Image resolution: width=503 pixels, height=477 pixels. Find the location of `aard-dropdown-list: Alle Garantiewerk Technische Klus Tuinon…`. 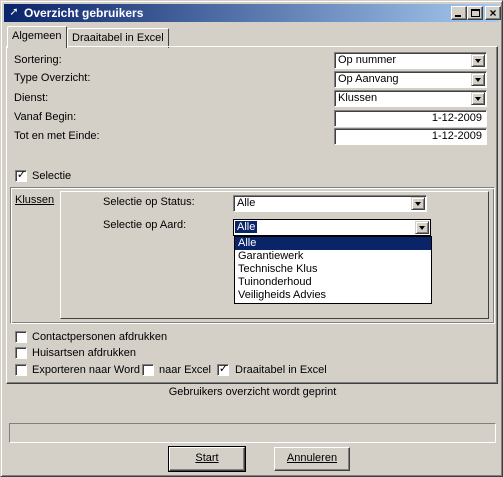

aard-dropdown-list: Alle Garantiewerk Technische Klus Tuinon… is located at coordinates (333, 270).